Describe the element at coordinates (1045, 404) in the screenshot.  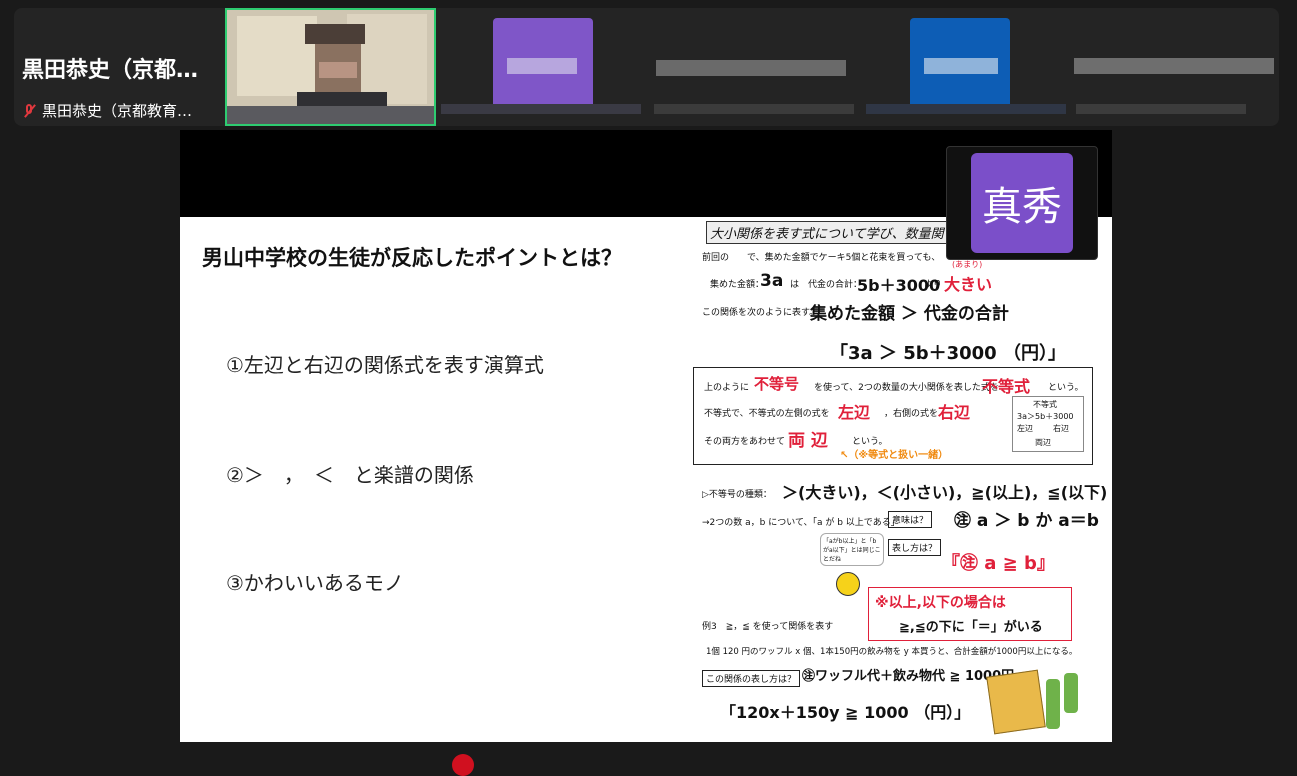
I see `mini-title: 不等式` at that location.